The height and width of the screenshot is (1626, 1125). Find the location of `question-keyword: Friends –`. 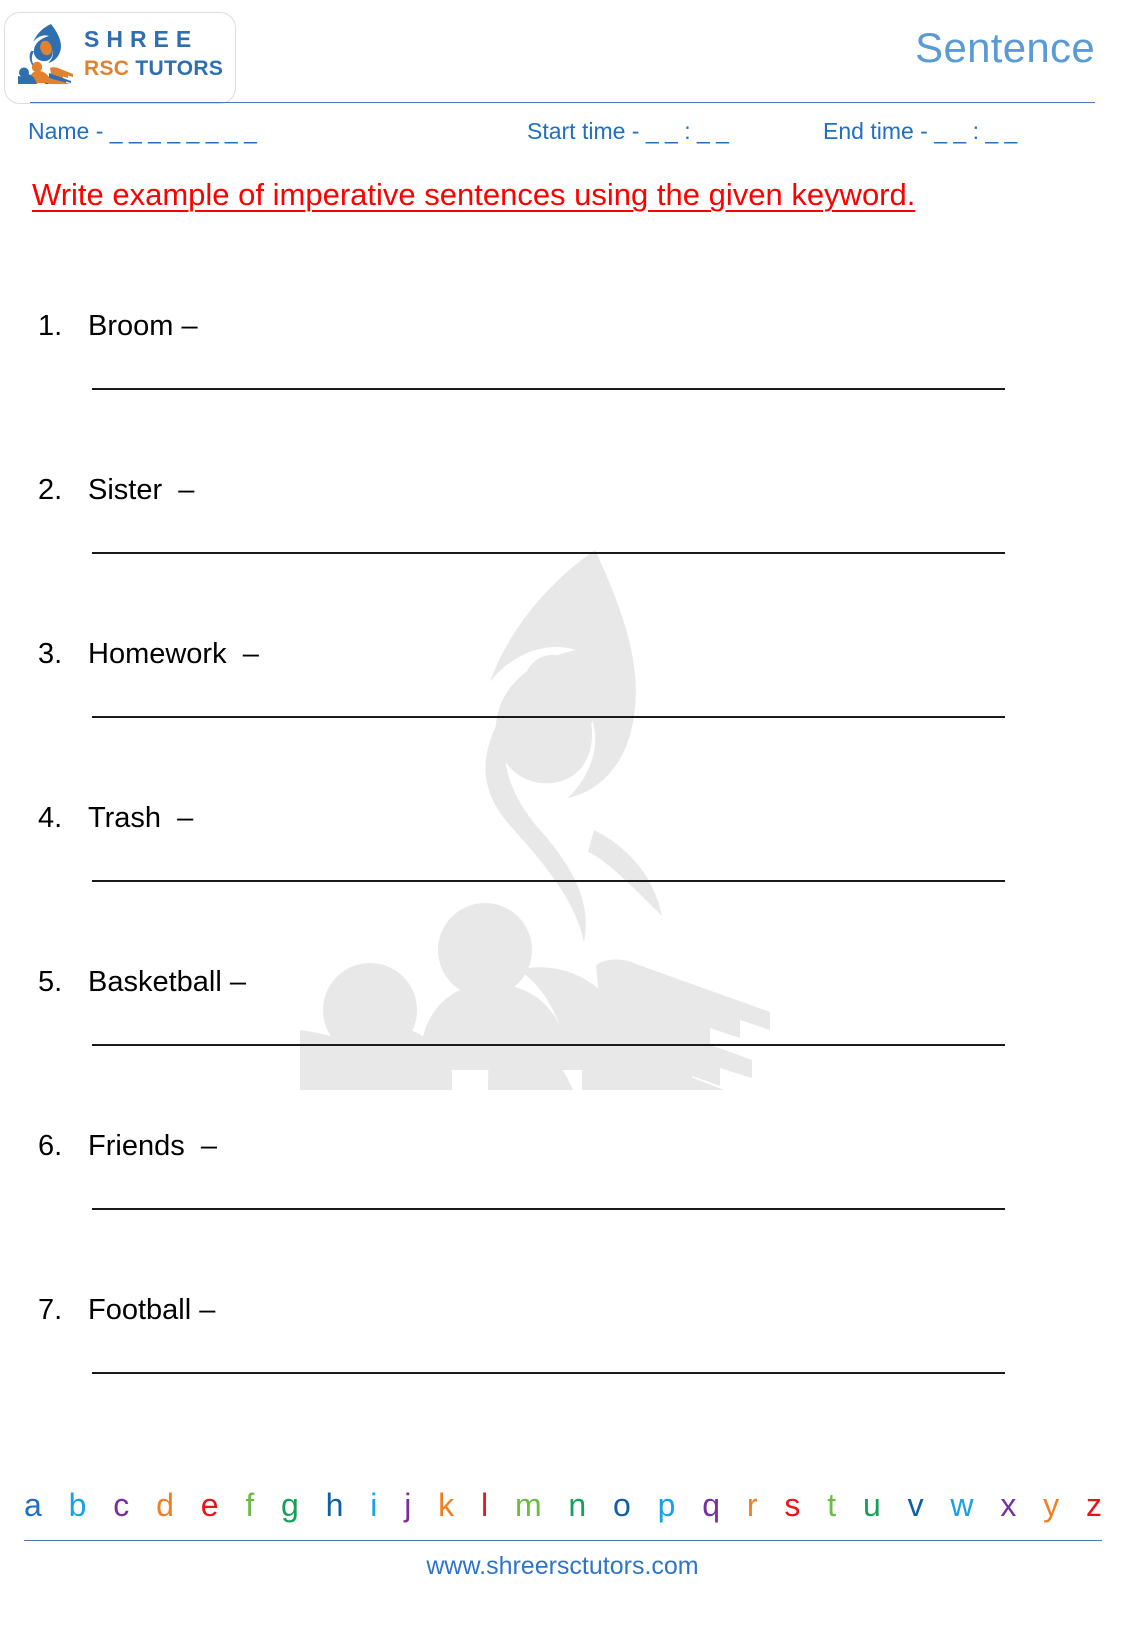

question-keyword: Friends – is located at coordinates (152, 1146).